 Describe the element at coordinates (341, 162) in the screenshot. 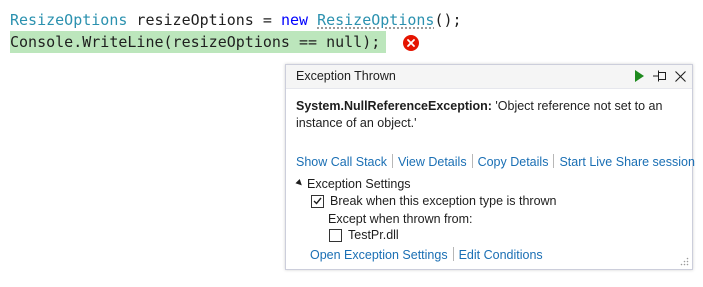

I see `show-call-stack-link: Show Call Stack` at that location.